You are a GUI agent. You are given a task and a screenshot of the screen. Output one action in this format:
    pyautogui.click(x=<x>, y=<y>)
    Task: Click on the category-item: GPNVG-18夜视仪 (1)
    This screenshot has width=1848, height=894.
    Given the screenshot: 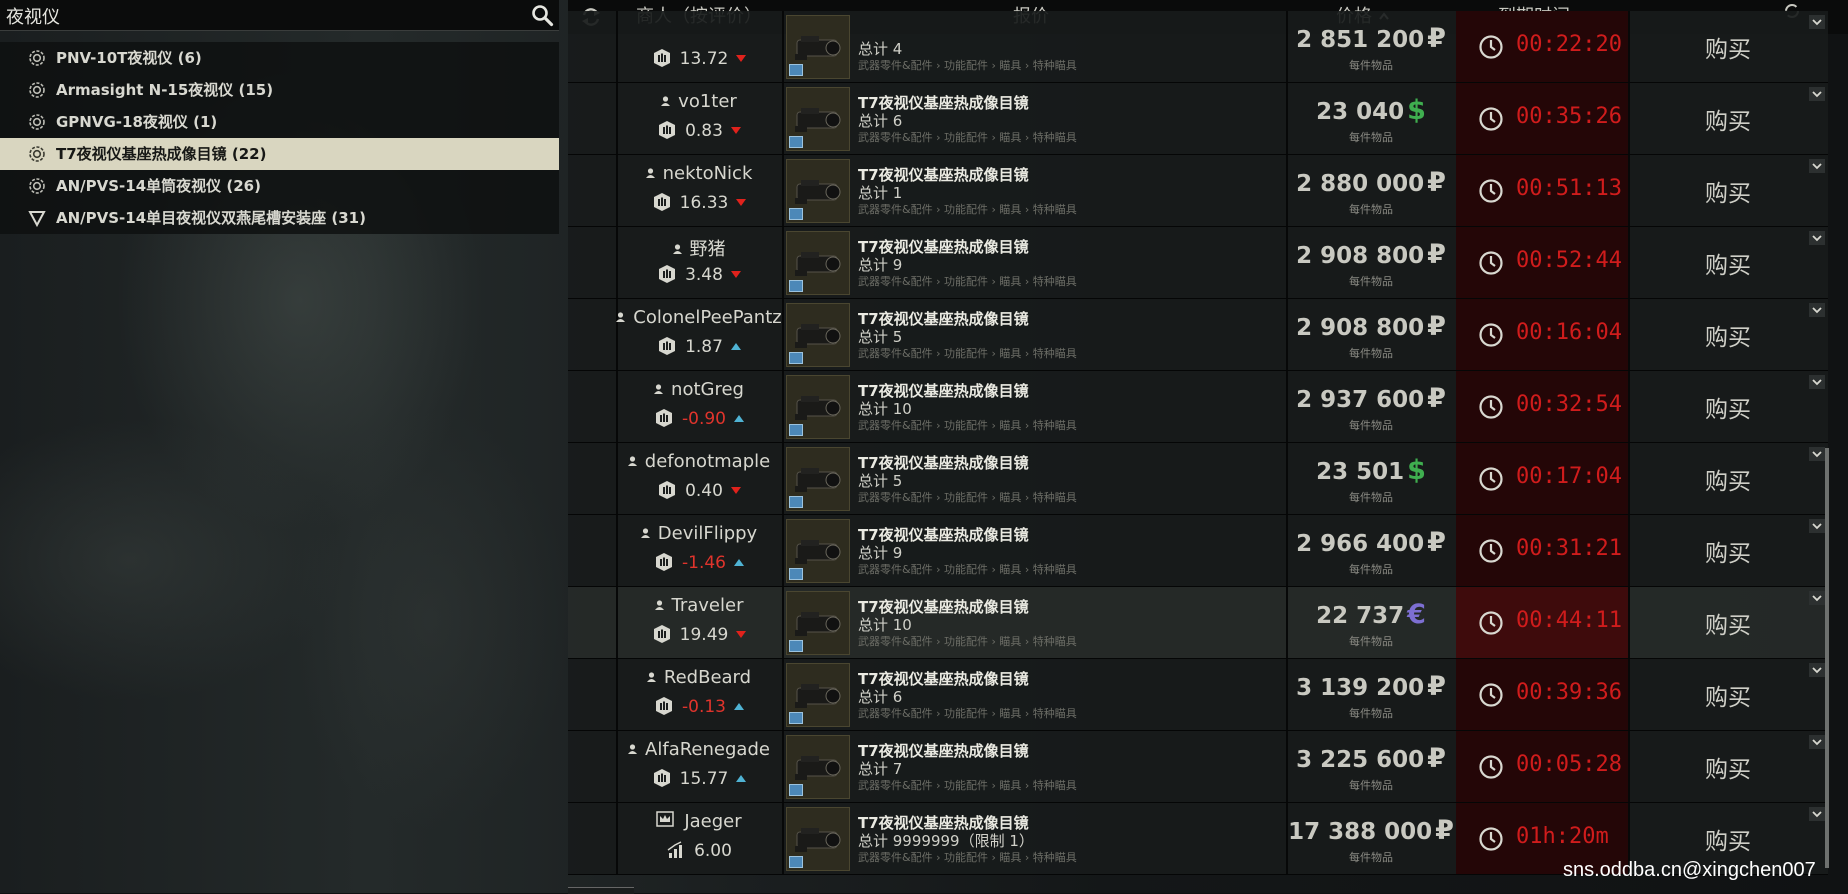 What is the action you would take?
    pyautogui.click(x=279, y=122)
    